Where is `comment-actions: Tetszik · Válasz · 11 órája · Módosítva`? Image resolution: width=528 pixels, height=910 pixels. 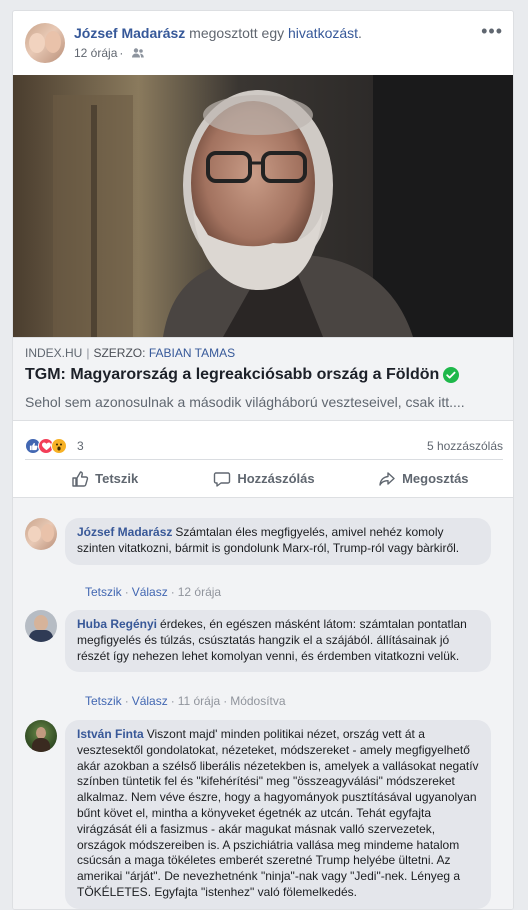
comment-actions: Tetszik · Válasz · 11 órája · Módosítva is located at coordinates (185, 701).